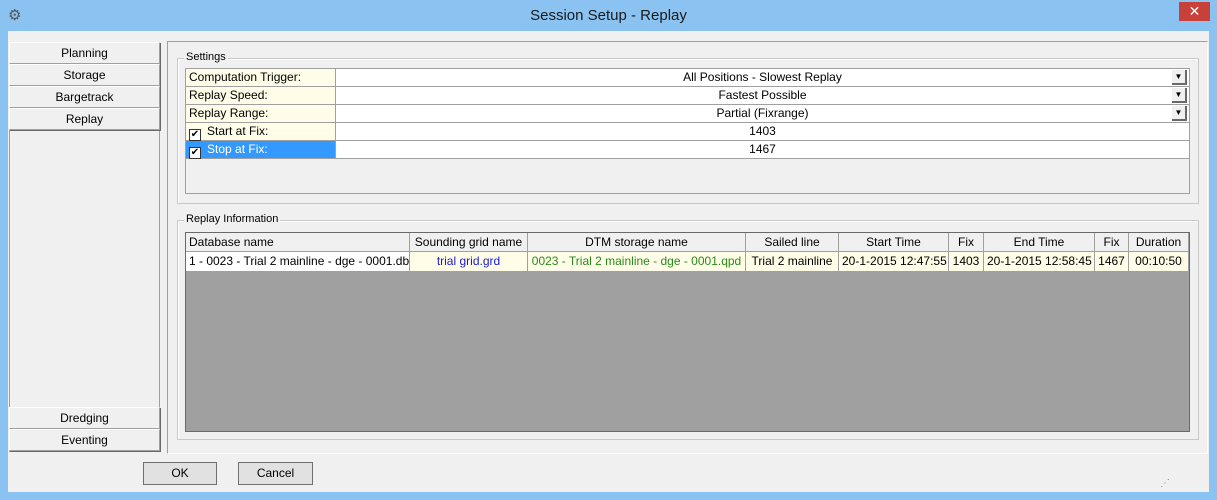 This screenshot has width=1217, height=500. Describe the element at coordinates (84, 53) in the screenshot. I see `nav-planning: Planning` at that location.